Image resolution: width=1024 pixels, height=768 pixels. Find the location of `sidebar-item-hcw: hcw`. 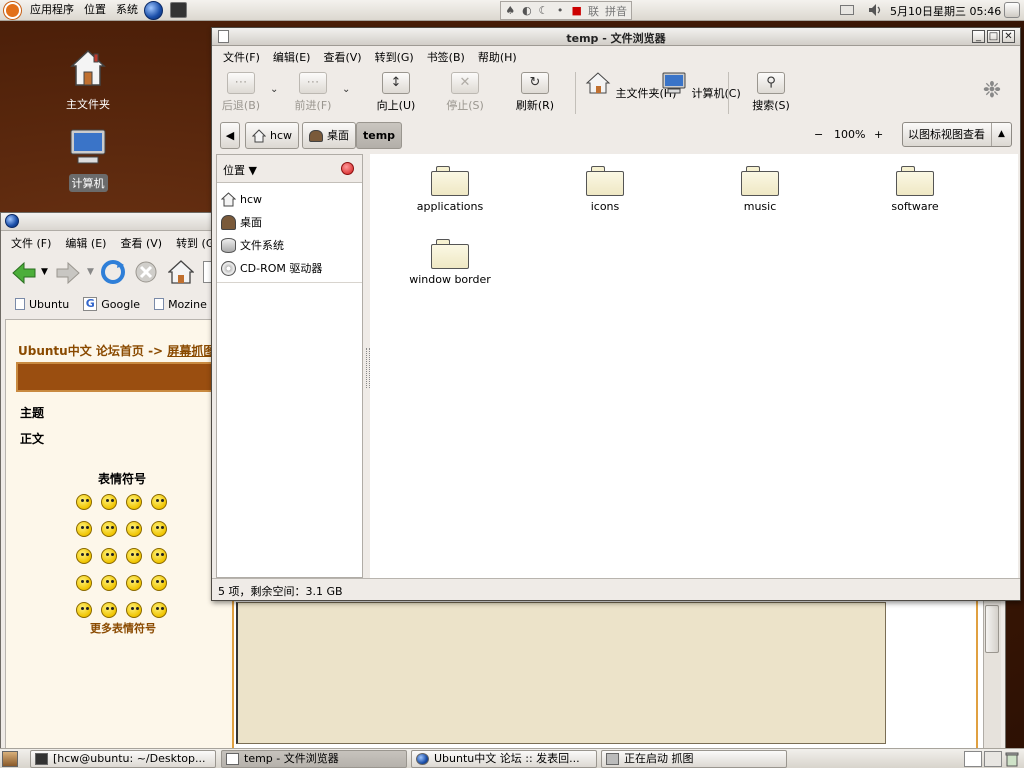

sidebar-item-hcw: hcw is located at coordinates (241, 199).